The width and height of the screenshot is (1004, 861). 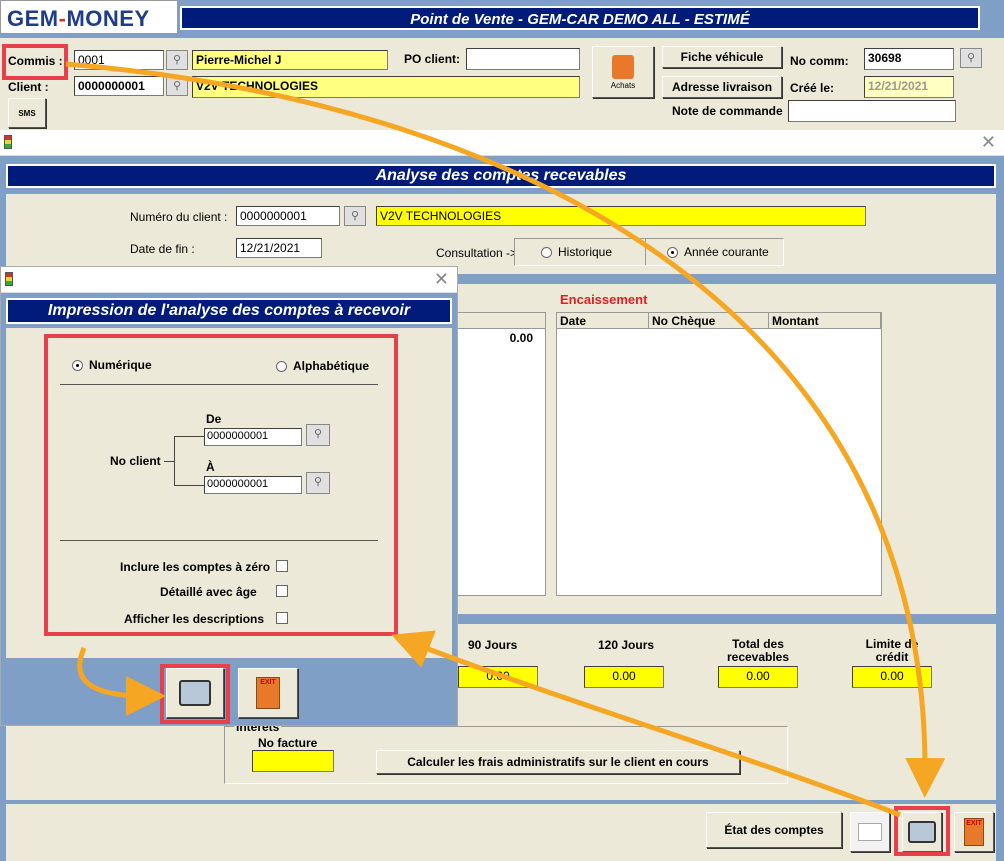 What do you see at coordinates (121, 681) in the screenshot?
I see `arrow-options-to-dialog-print` at bounding box center [121, 681].